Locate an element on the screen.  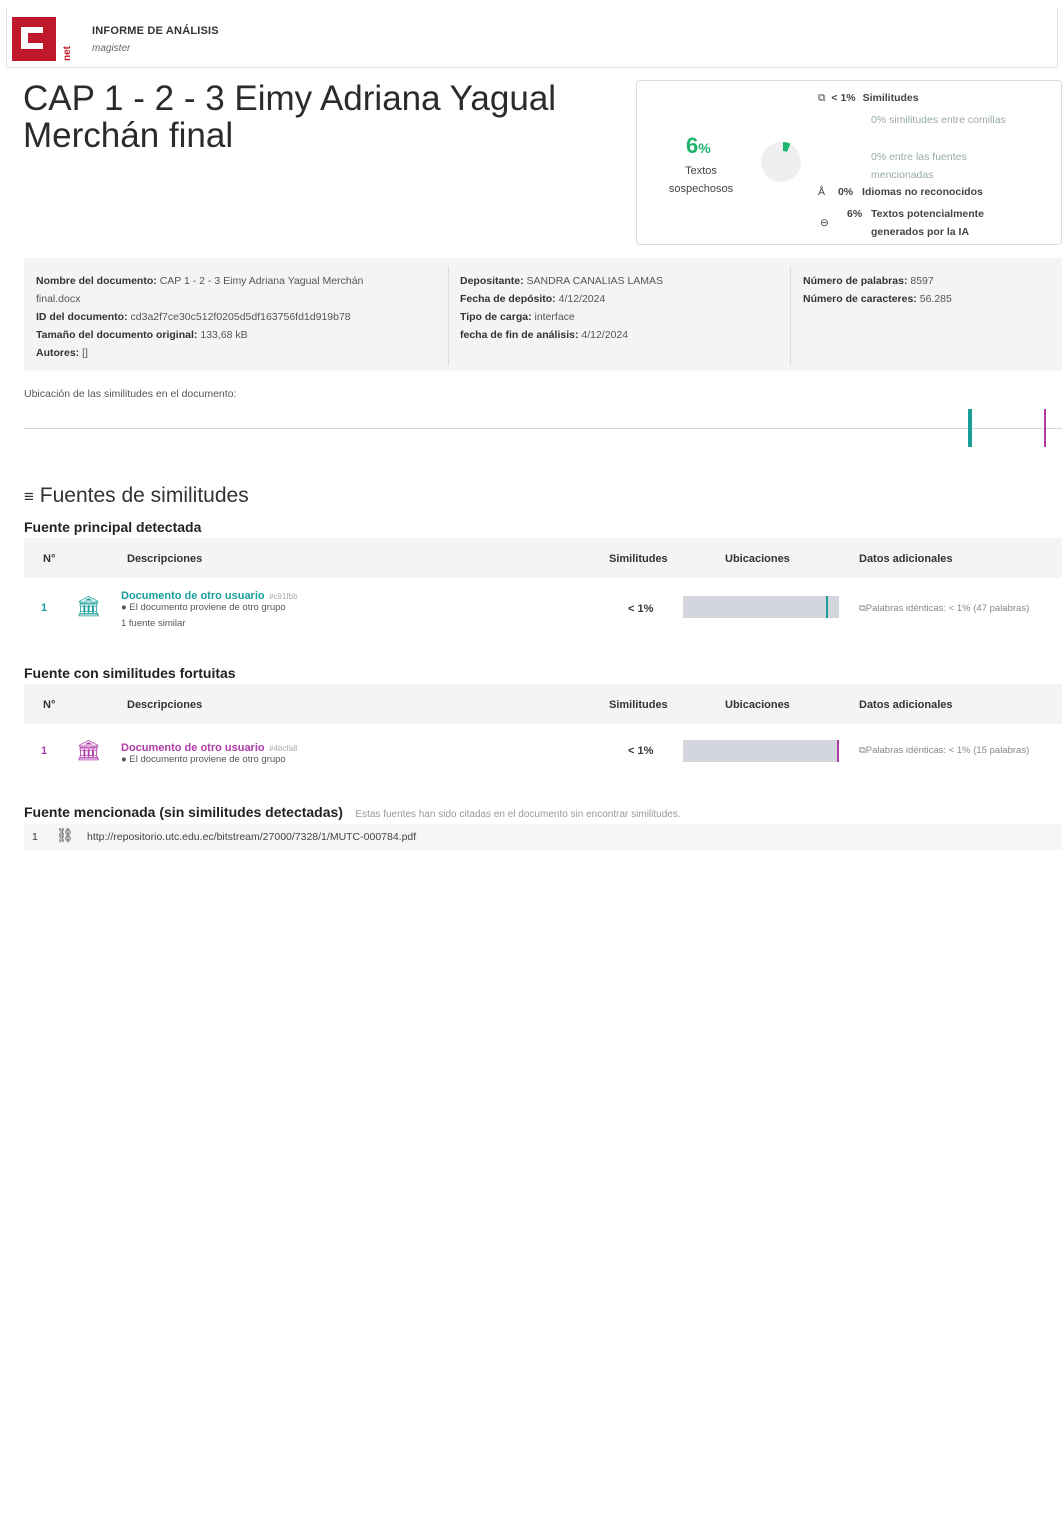
suspicious-percent: 6% is located at coordinates (698, 145).